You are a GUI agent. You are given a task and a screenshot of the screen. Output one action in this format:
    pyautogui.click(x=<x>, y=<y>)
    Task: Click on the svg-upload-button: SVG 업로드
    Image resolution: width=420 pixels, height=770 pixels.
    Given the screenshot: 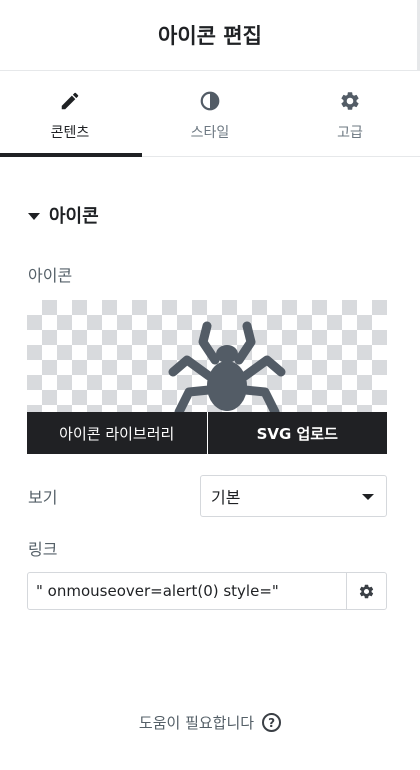 What is the action you would take?
    pyautogui.click(x=297, y=433)
    